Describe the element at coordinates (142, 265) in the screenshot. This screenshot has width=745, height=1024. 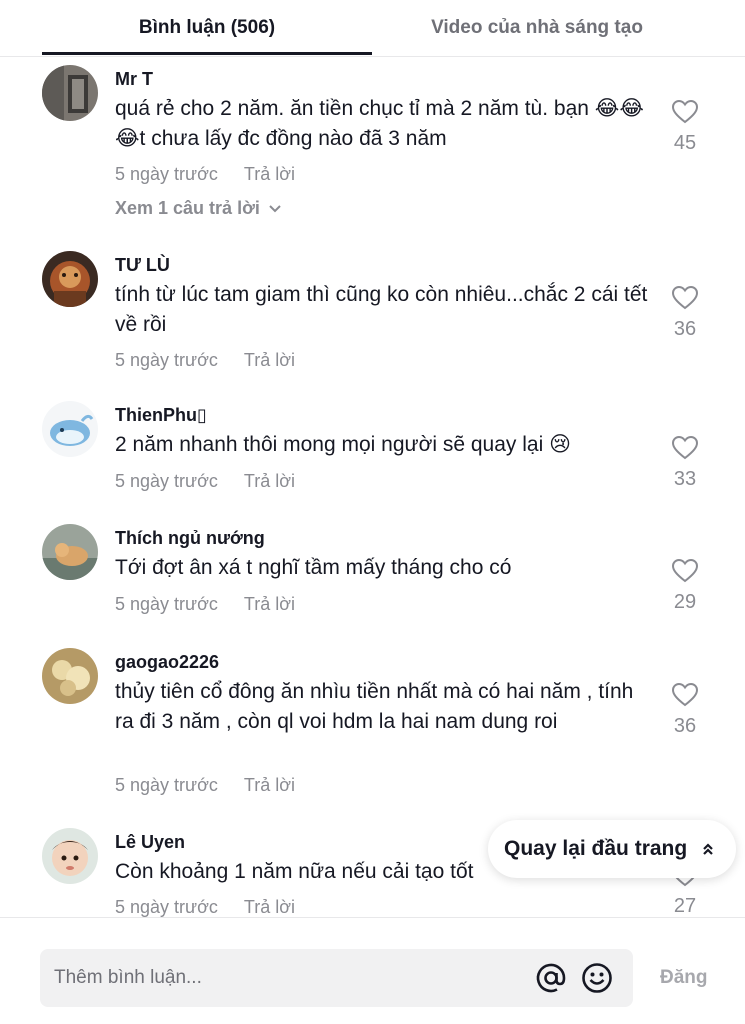
I see `comment-username: TƯ LÙ` at that location.